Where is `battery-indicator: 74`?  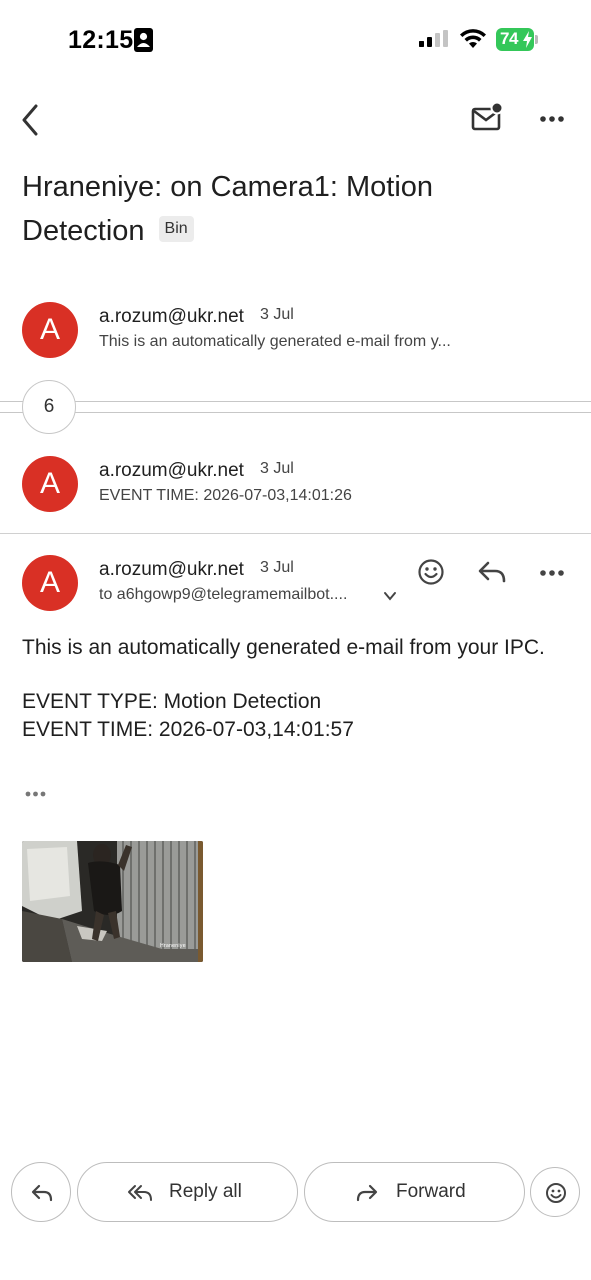
battery-indicator: 74 is located at coordinates (517, 39).